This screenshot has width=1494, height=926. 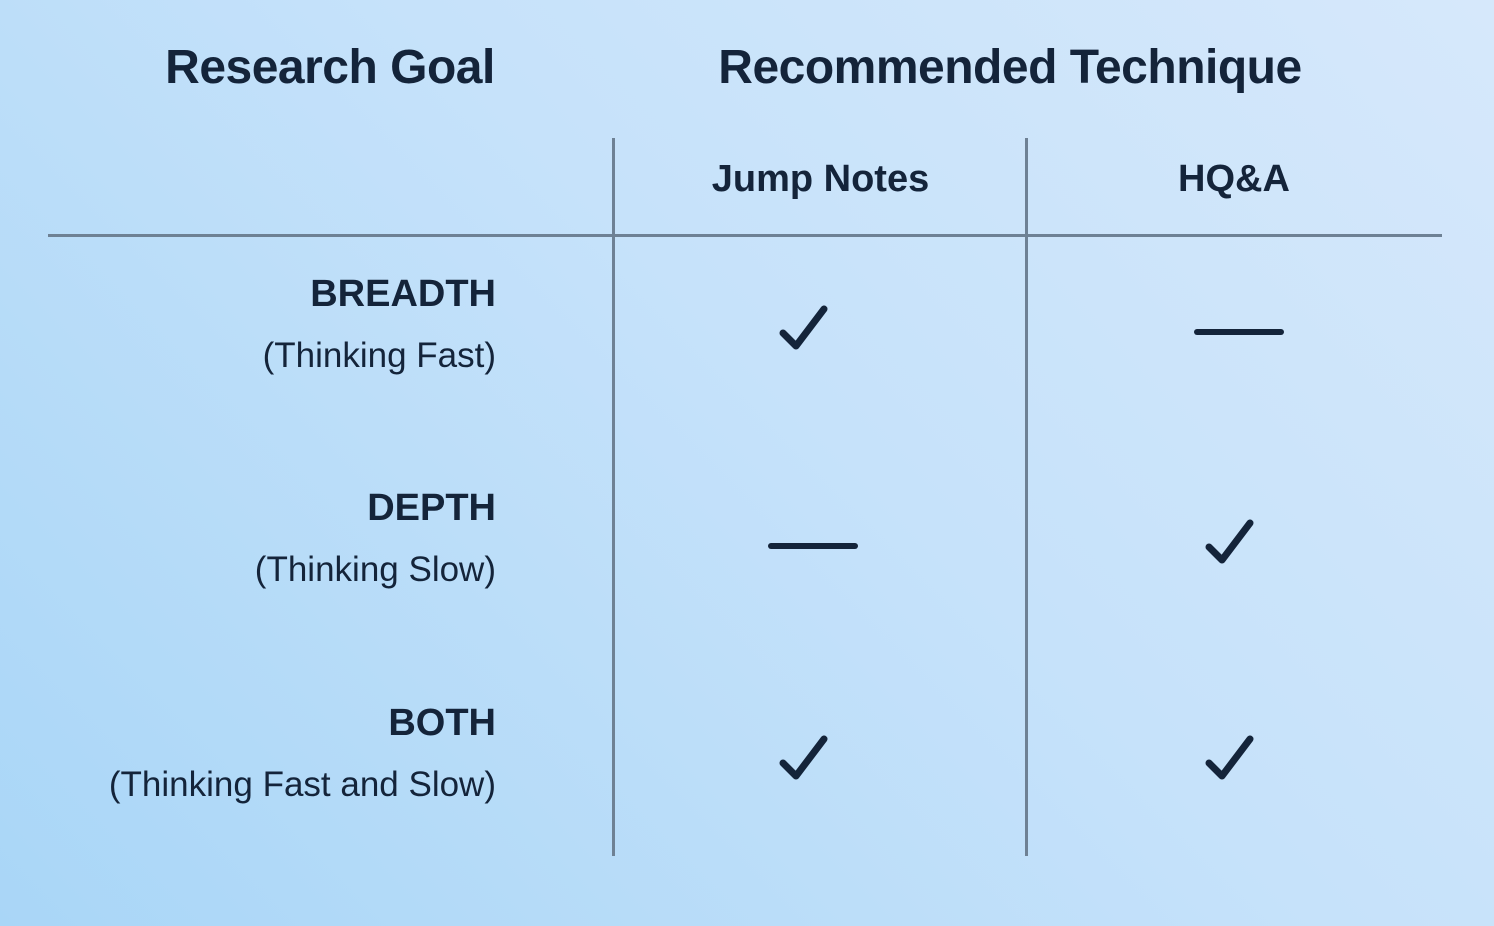 What do you see at coordinates (302, 784) in the screenshot?
I see `row-subtitle: (Thinking Fast and Slow)` at bounding box center [302, 784].